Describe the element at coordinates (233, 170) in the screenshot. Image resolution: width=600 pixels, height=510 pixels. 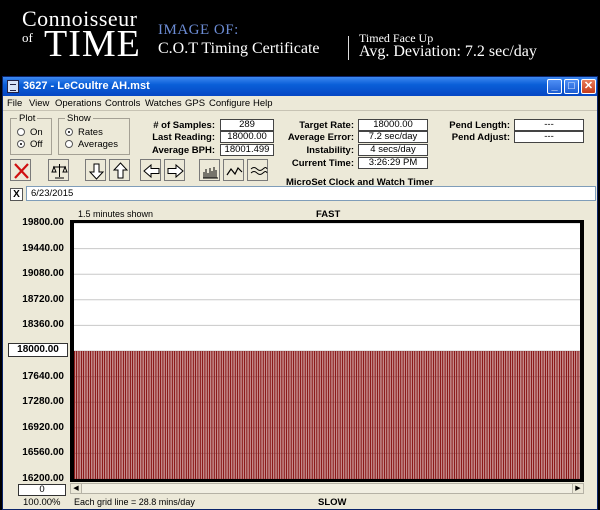
I see `line-button` at that location.